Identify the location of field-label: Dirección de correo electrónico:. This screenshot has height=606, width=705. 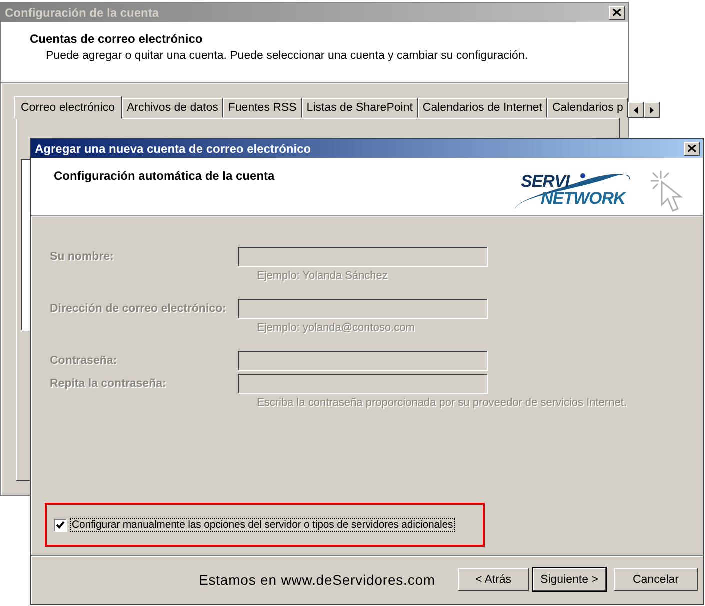
(139, 309).